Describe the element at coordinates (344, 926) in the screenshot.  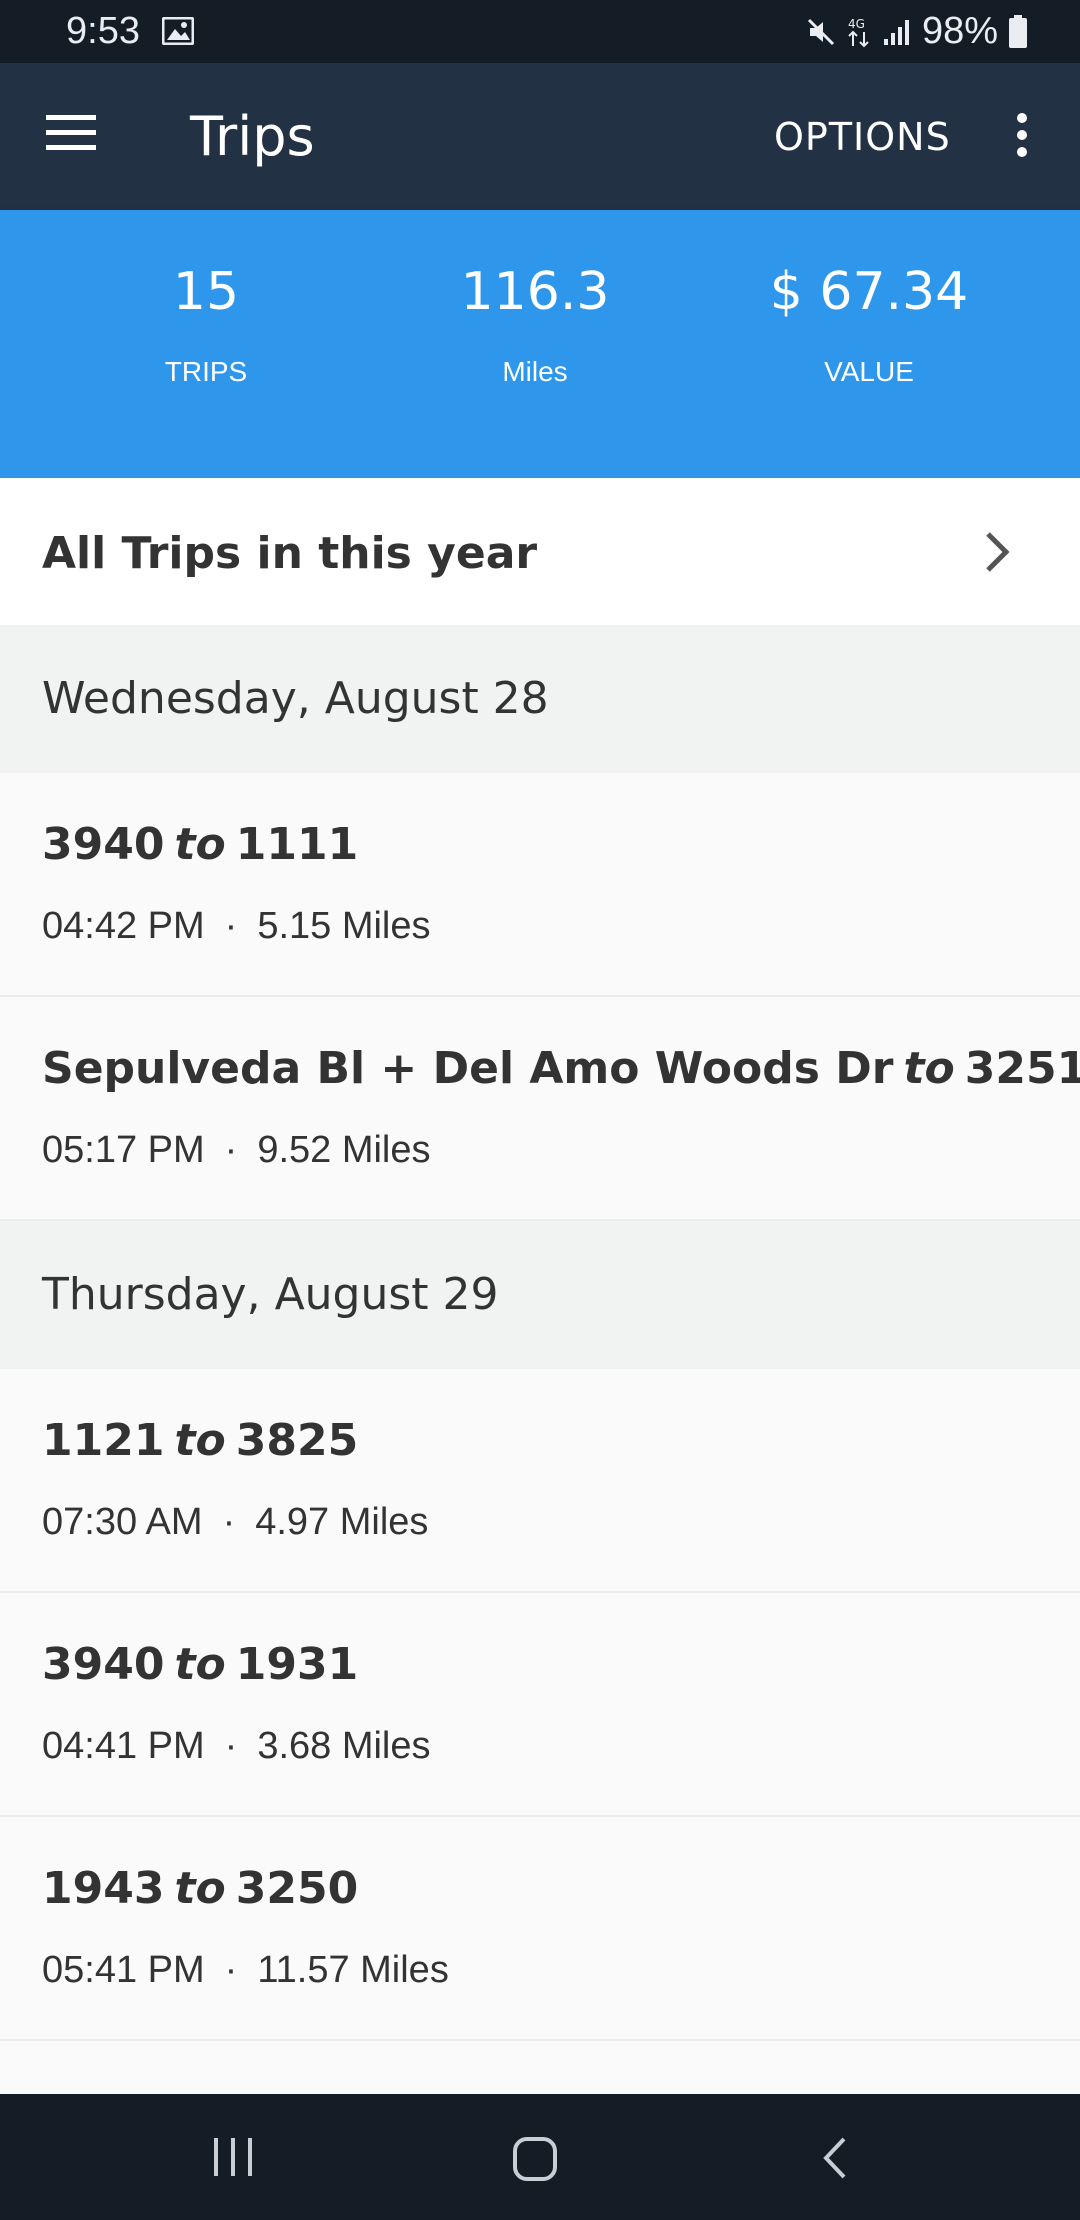
I see `trip-distance: 5.15 Miles` at that location.